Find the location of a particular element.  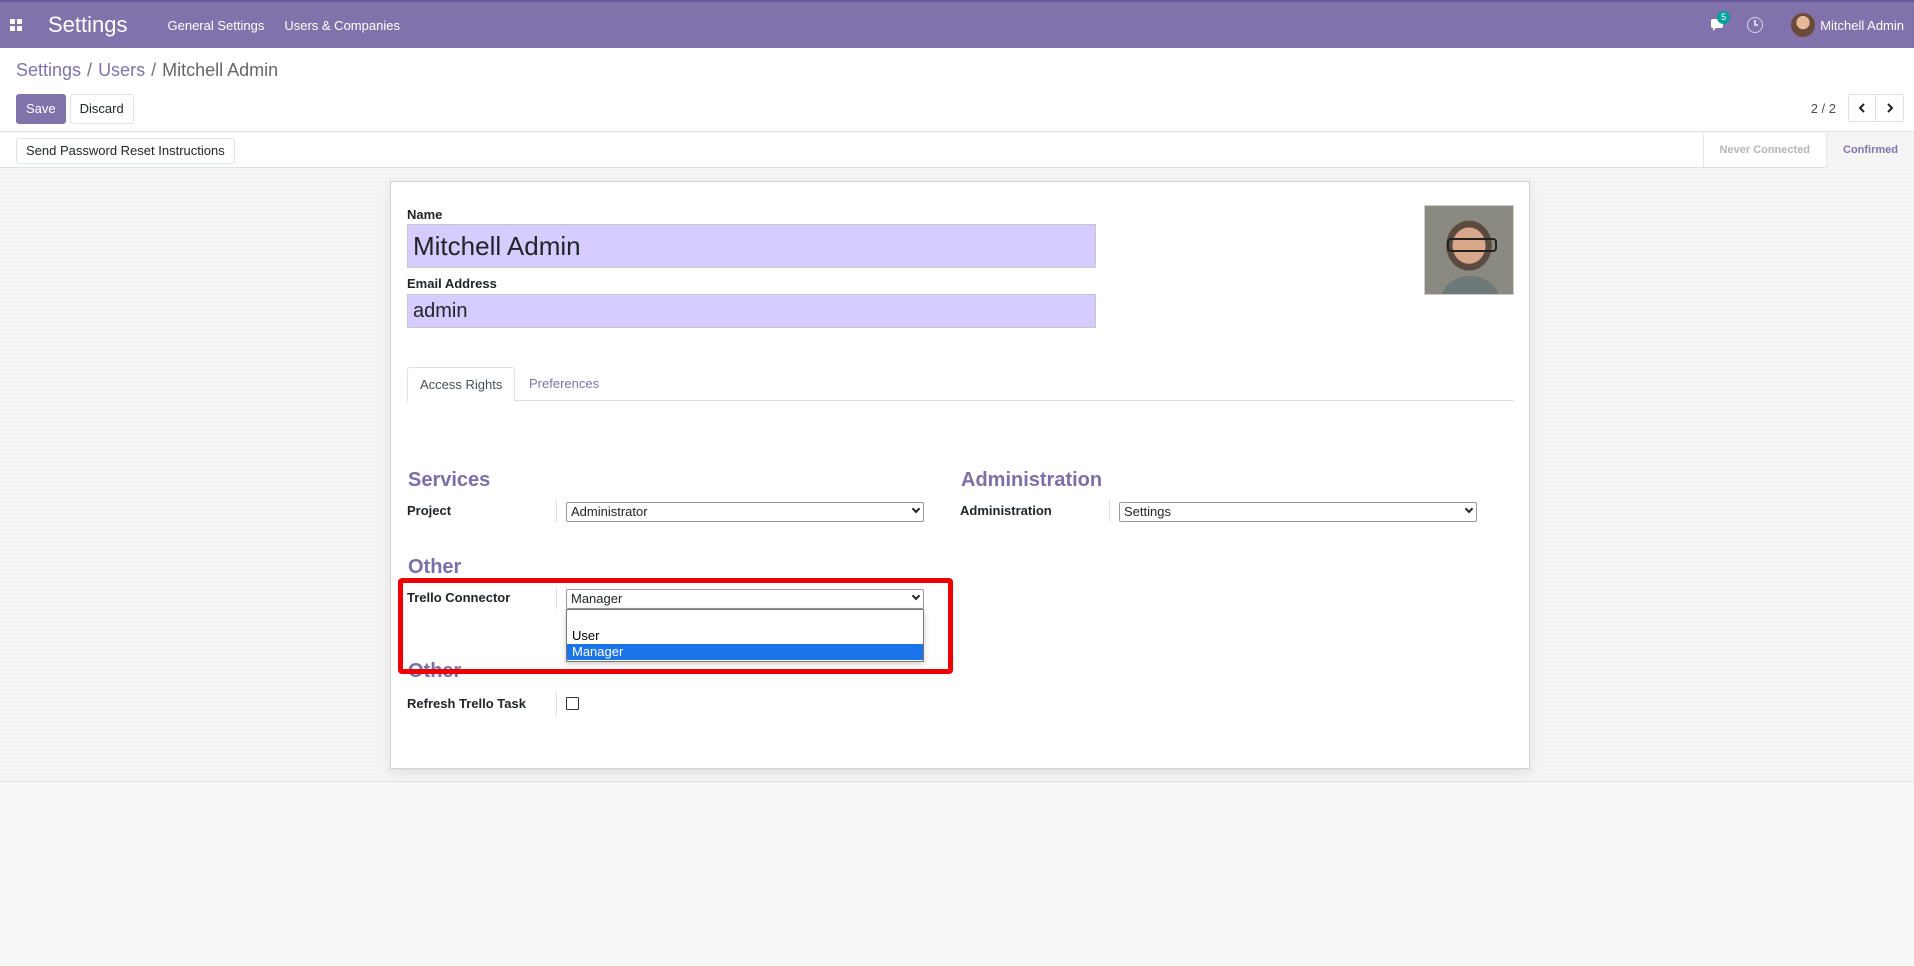

name-field: Mitchell Admin is located at coordinates (751, 246).